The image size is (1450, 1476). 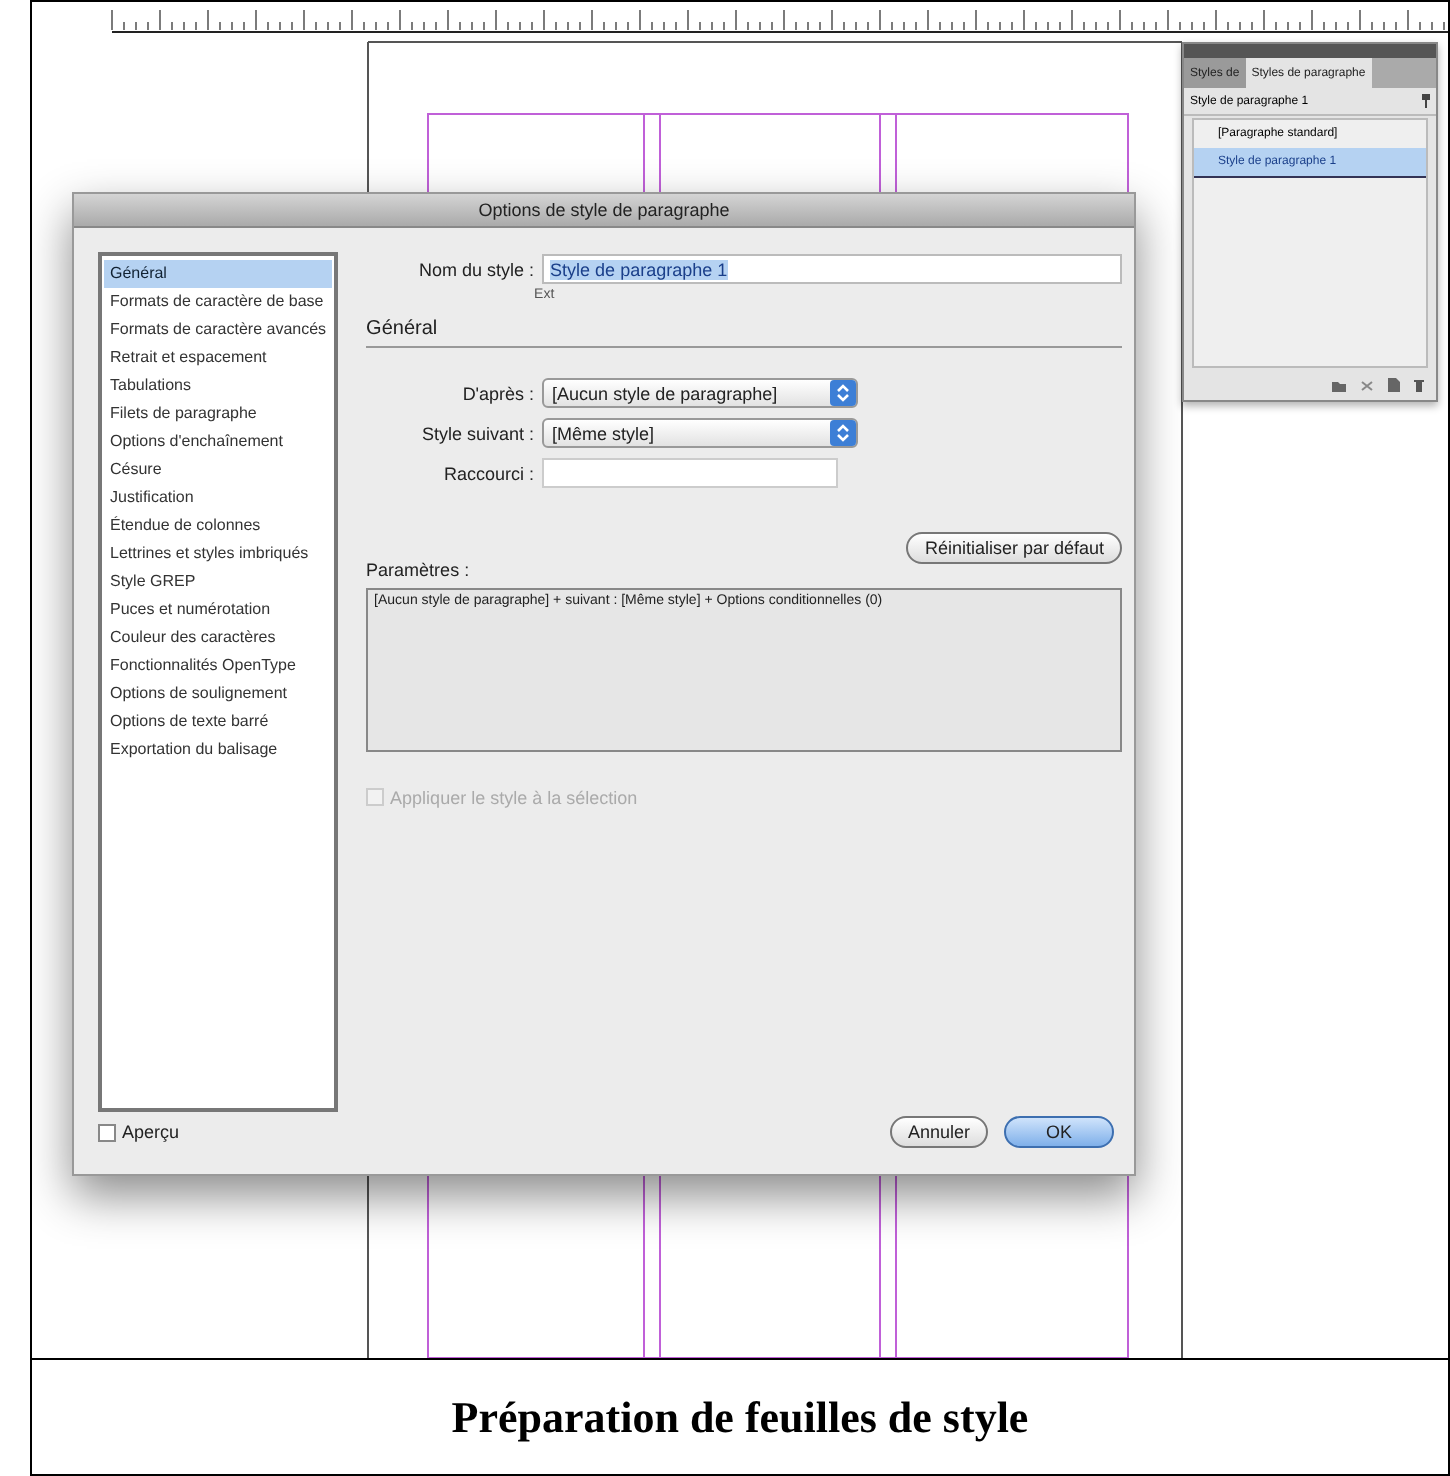 I want to click on style-name-field: Style de paragraphe 1, so click(x=832, y=269).